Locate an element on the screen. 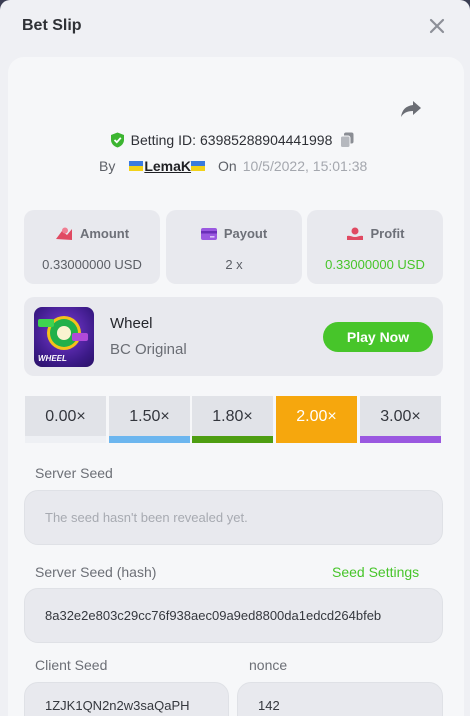 The height and width of the screenshot is (716, 470). card-payout-icon is located at coordinates (208, 233).